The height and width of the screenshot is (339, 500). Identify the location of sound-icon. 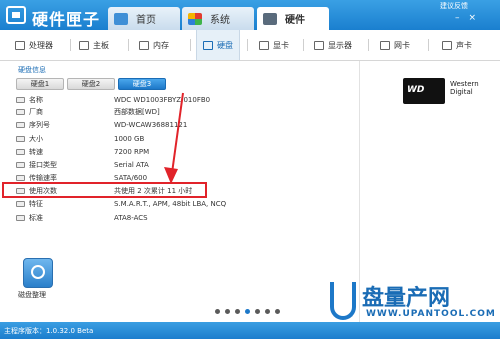
(447, 45).